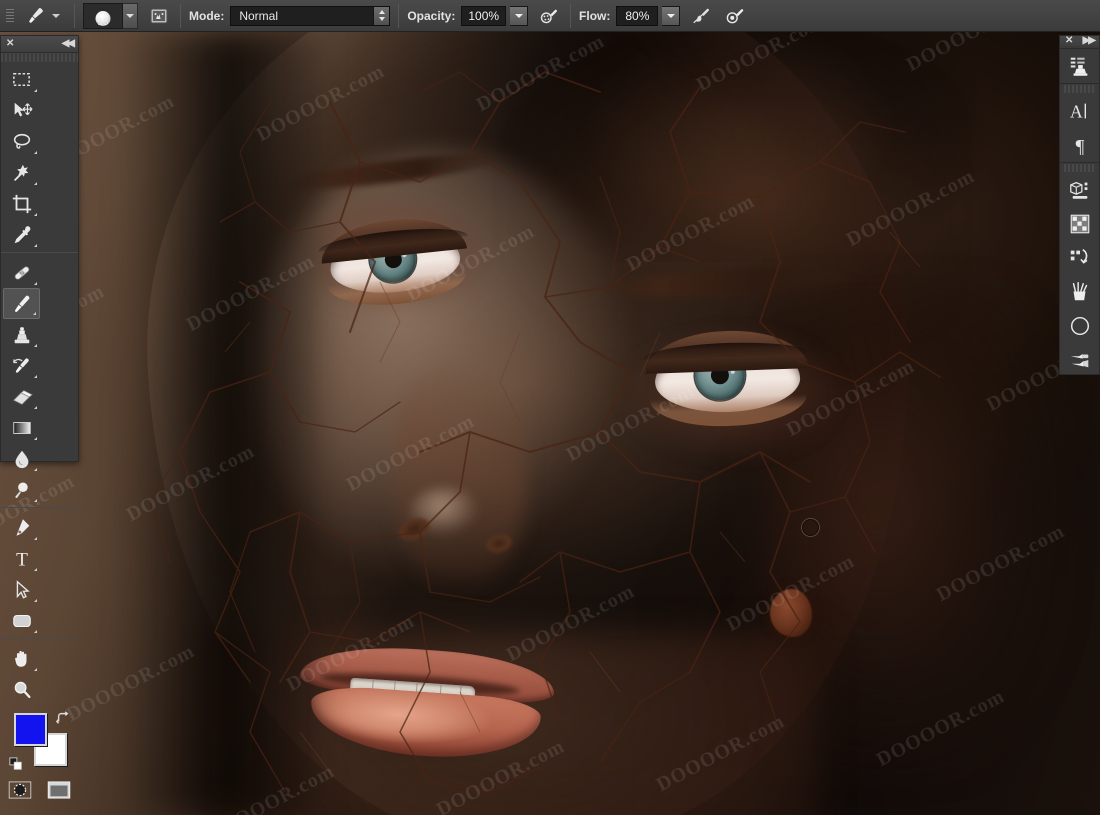  What do you see at coordinates (11, 16) in the screenshot?
I see `options-bar-grip` at bounding box center [11, 16].